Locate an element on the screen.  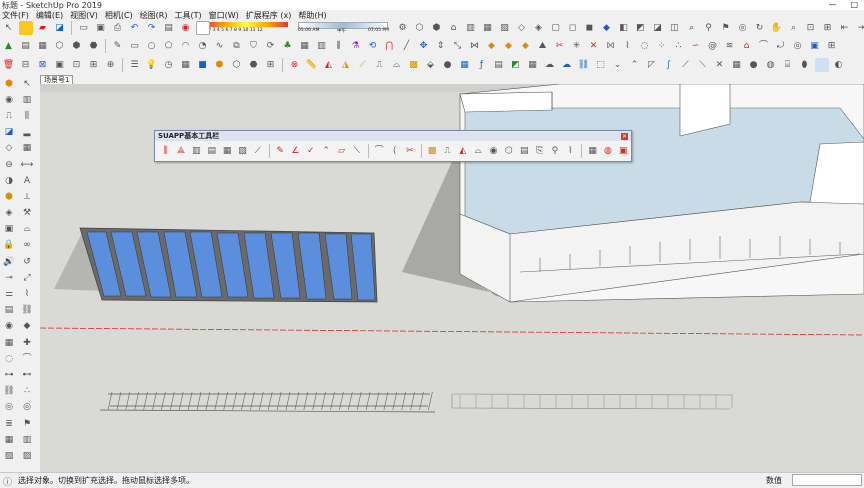
hidden-line-icon: ◻ is located at coordinates (573, 28).